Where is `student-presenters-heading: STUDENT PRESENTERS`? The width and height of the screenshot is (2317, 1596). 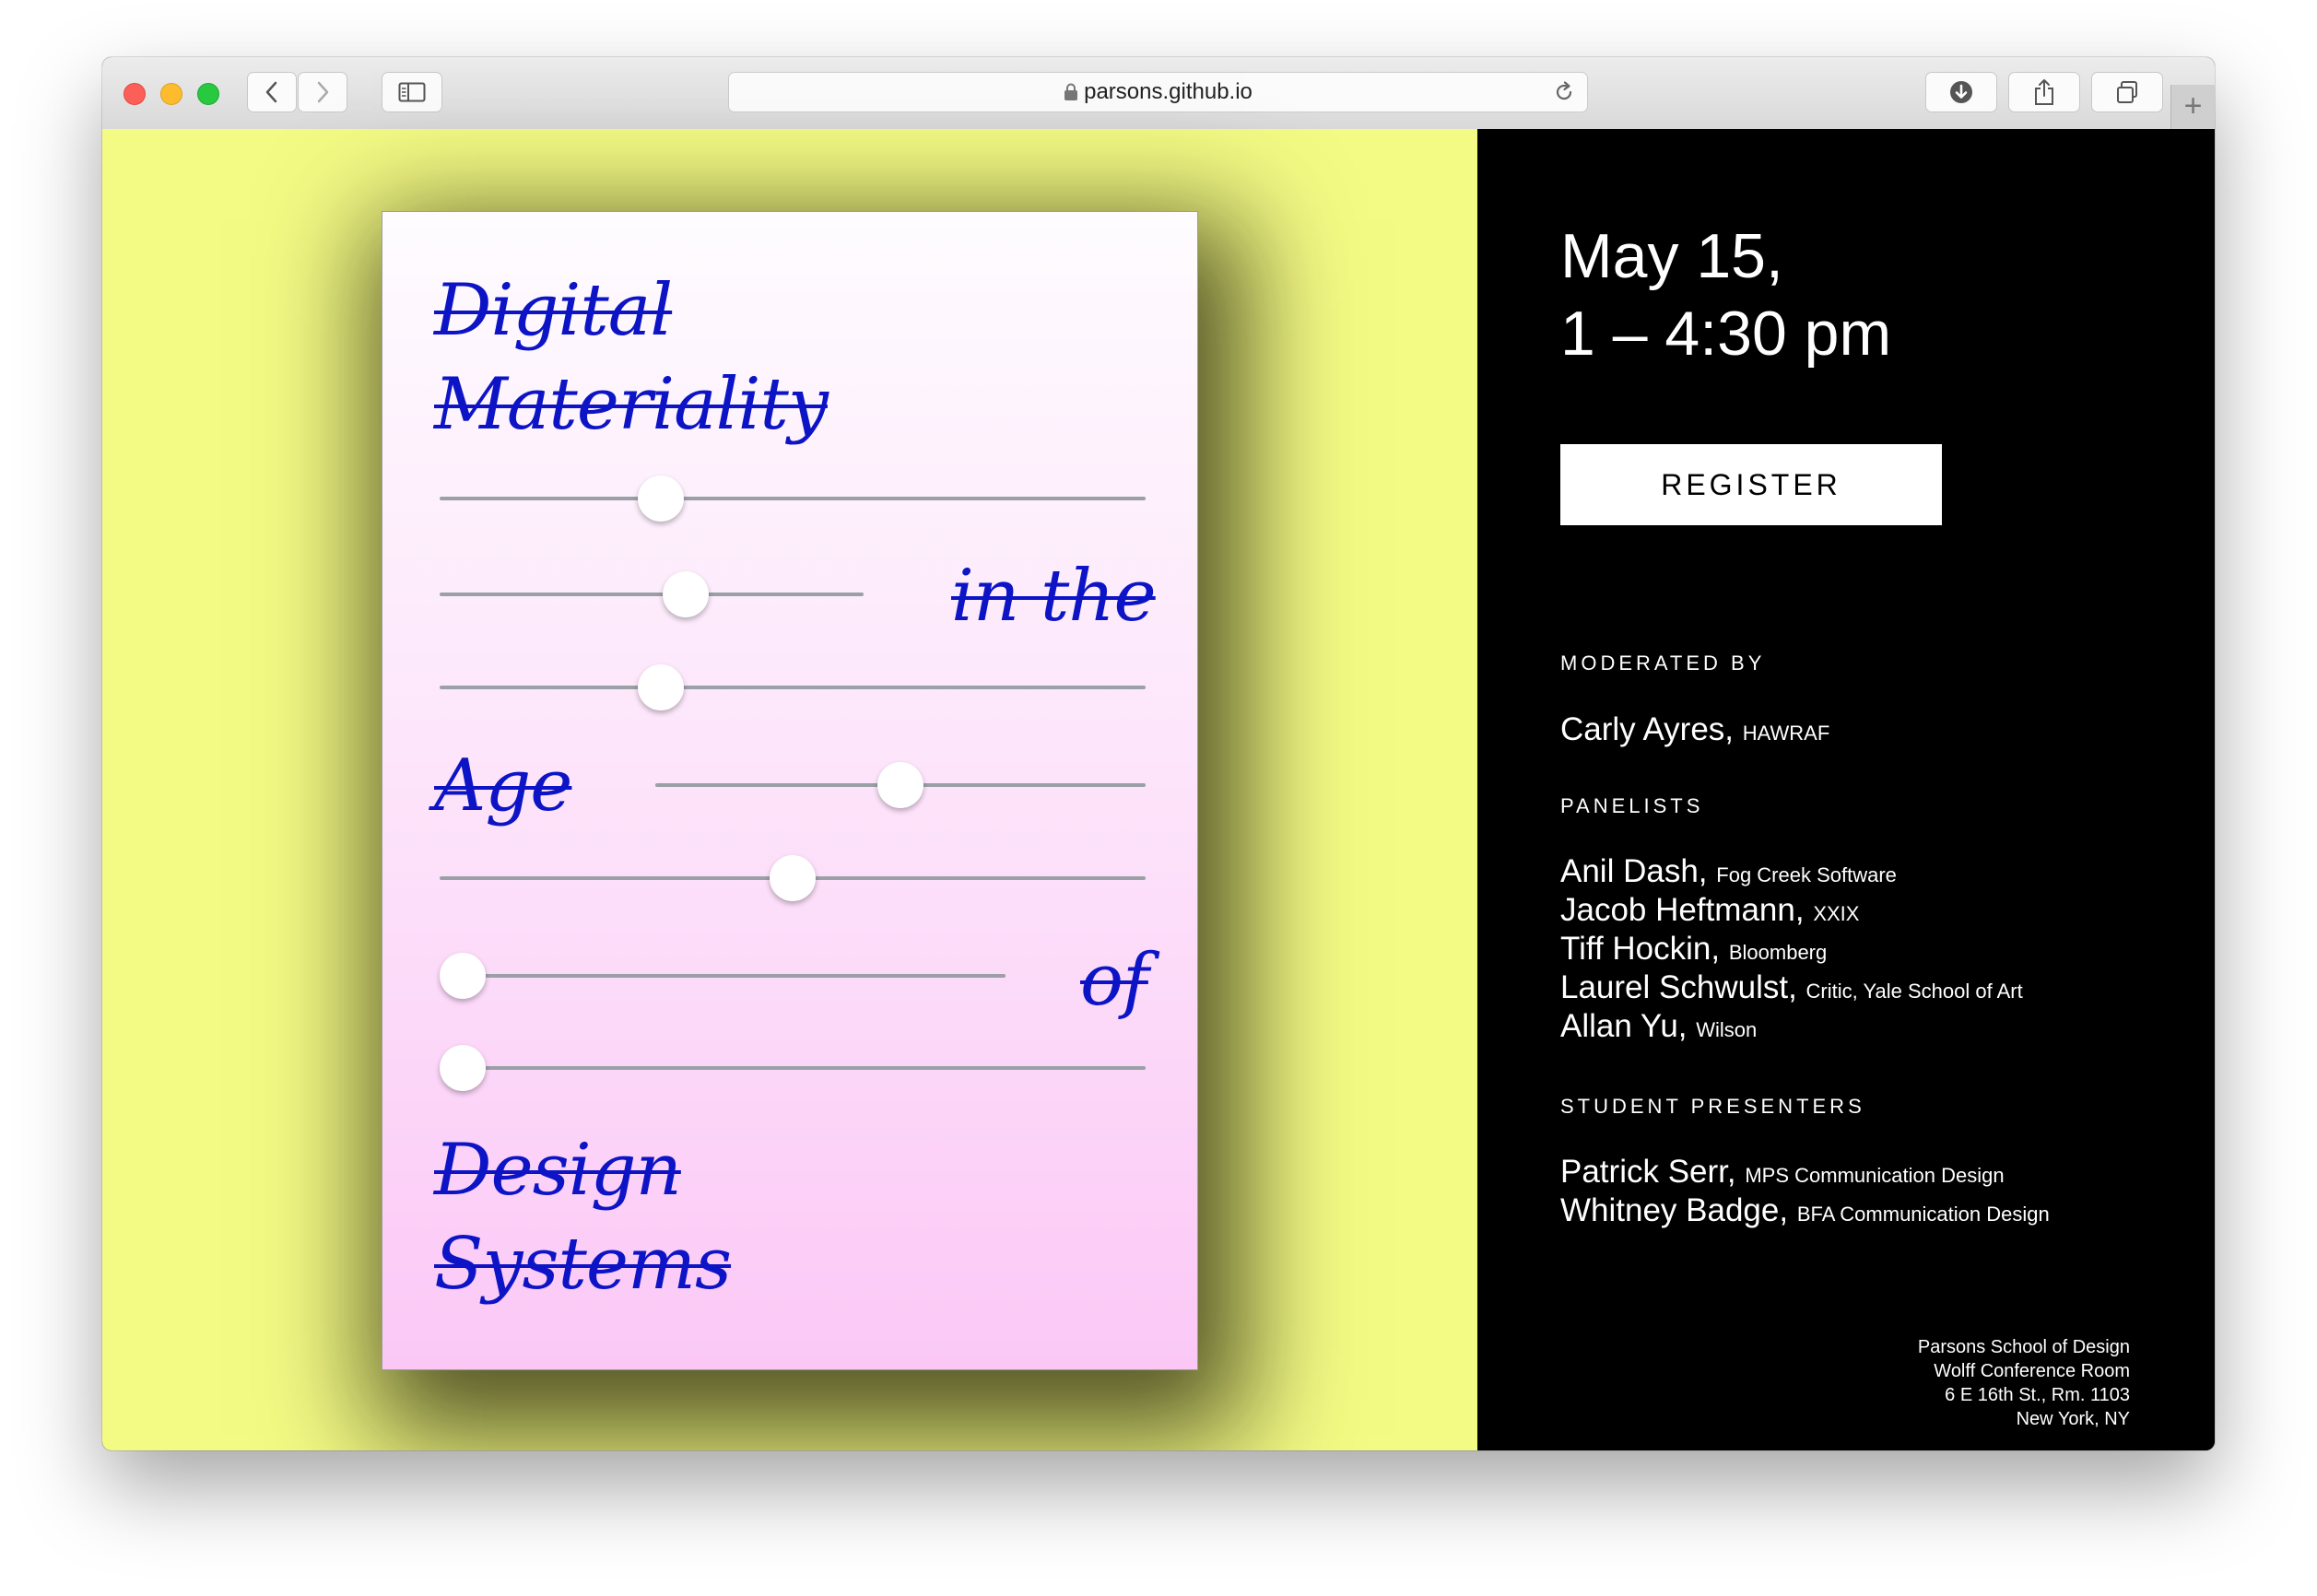
student-presenters-heading: STUDENT PRESENTERS is located at coordinates (1712, 1106).